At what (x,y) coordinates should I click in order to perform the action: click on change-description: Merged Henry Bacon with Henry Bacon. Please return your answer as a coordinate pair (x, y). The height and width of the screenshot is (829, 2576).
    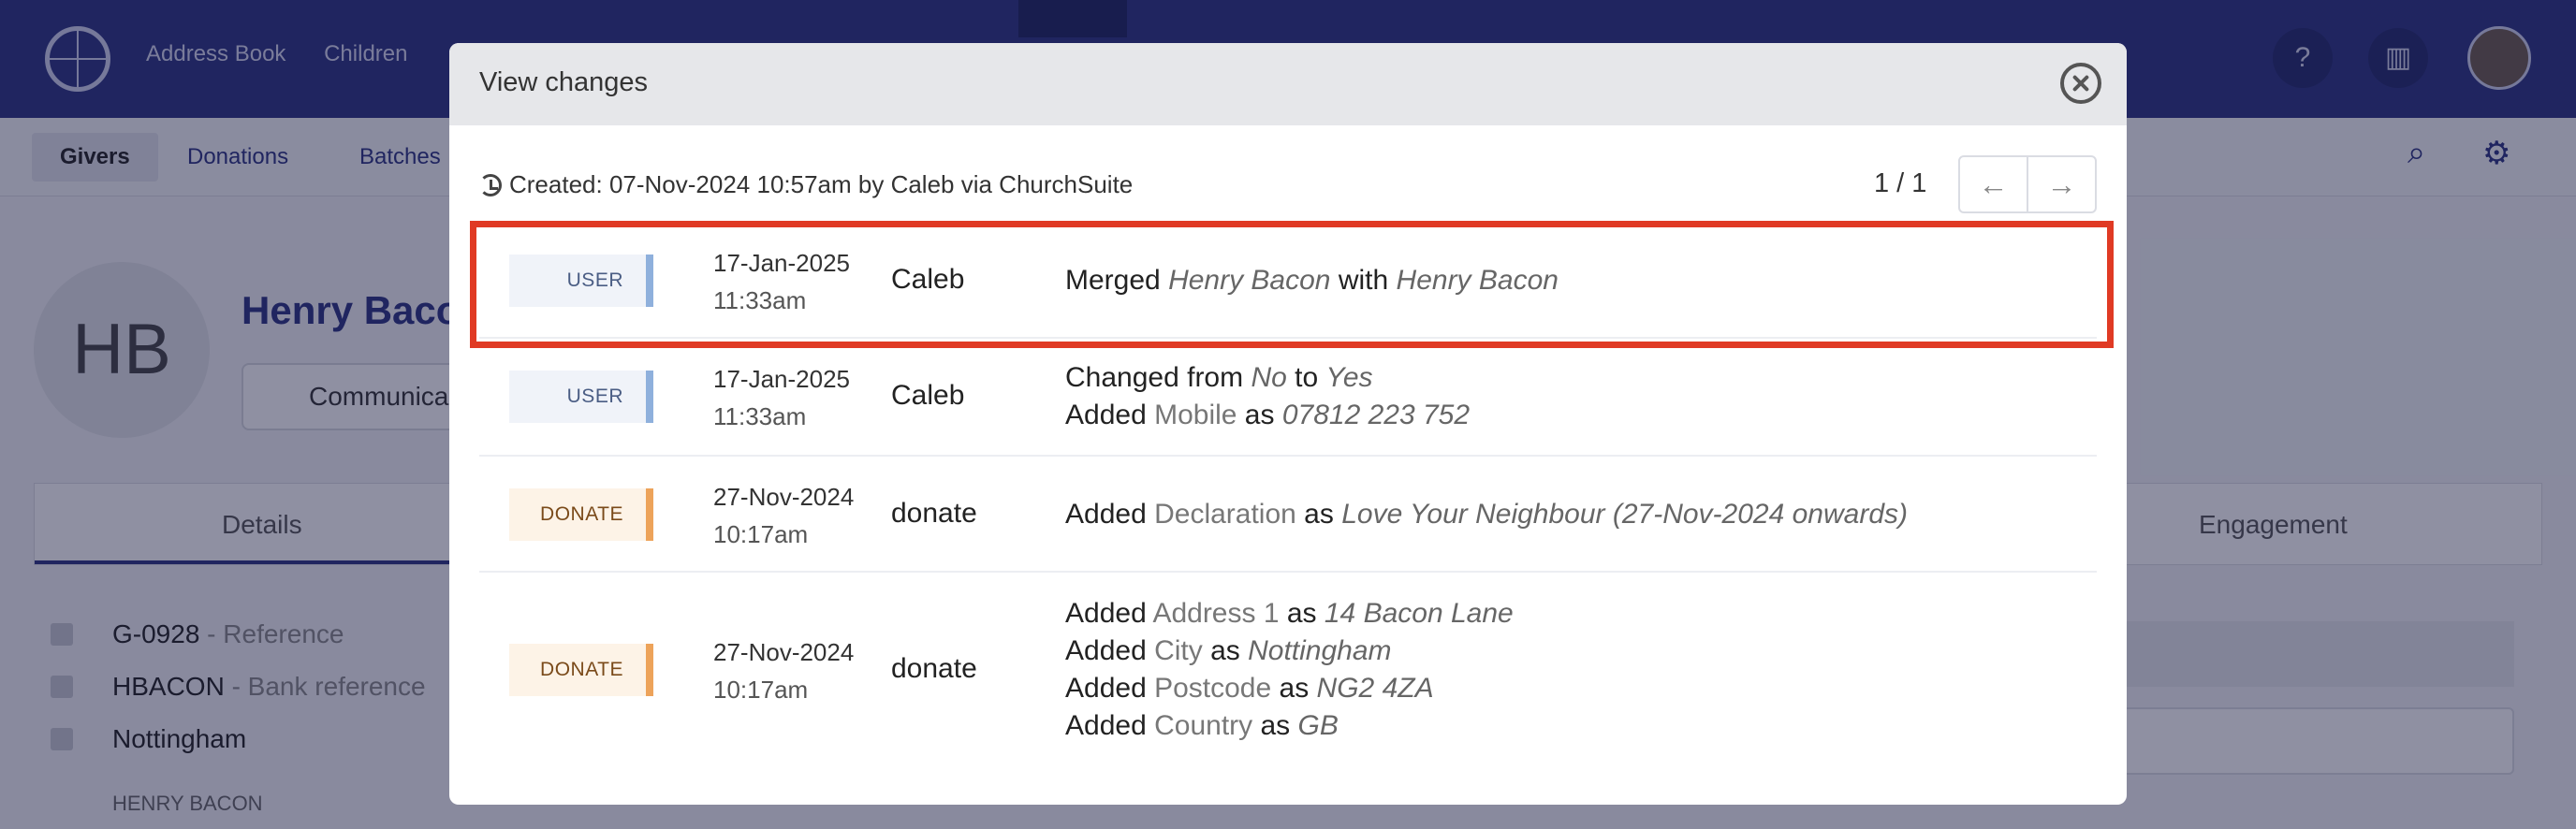
    Looking at the image, I should click on (1312, 280).